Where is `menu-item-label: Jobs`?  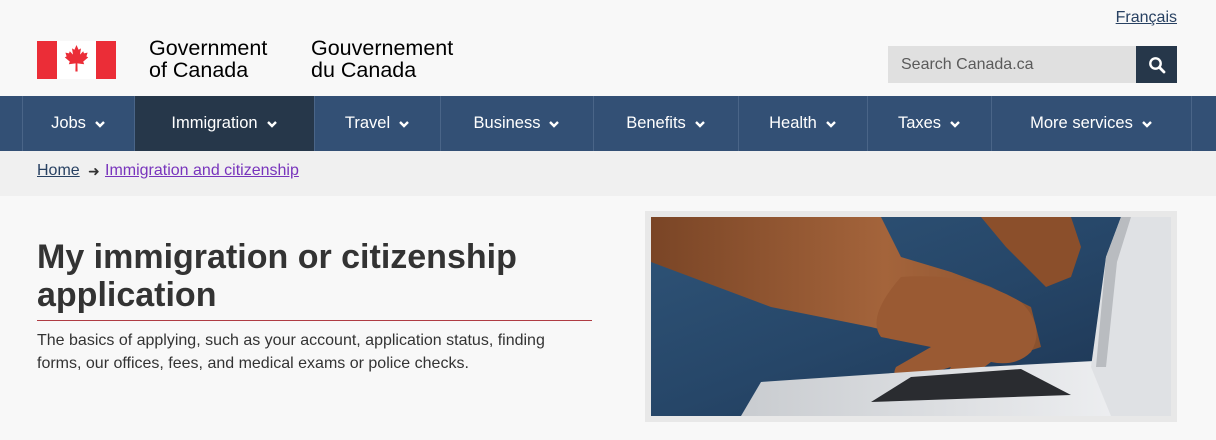
menu-item-label: Jobs is located at coordinates (68, 123).